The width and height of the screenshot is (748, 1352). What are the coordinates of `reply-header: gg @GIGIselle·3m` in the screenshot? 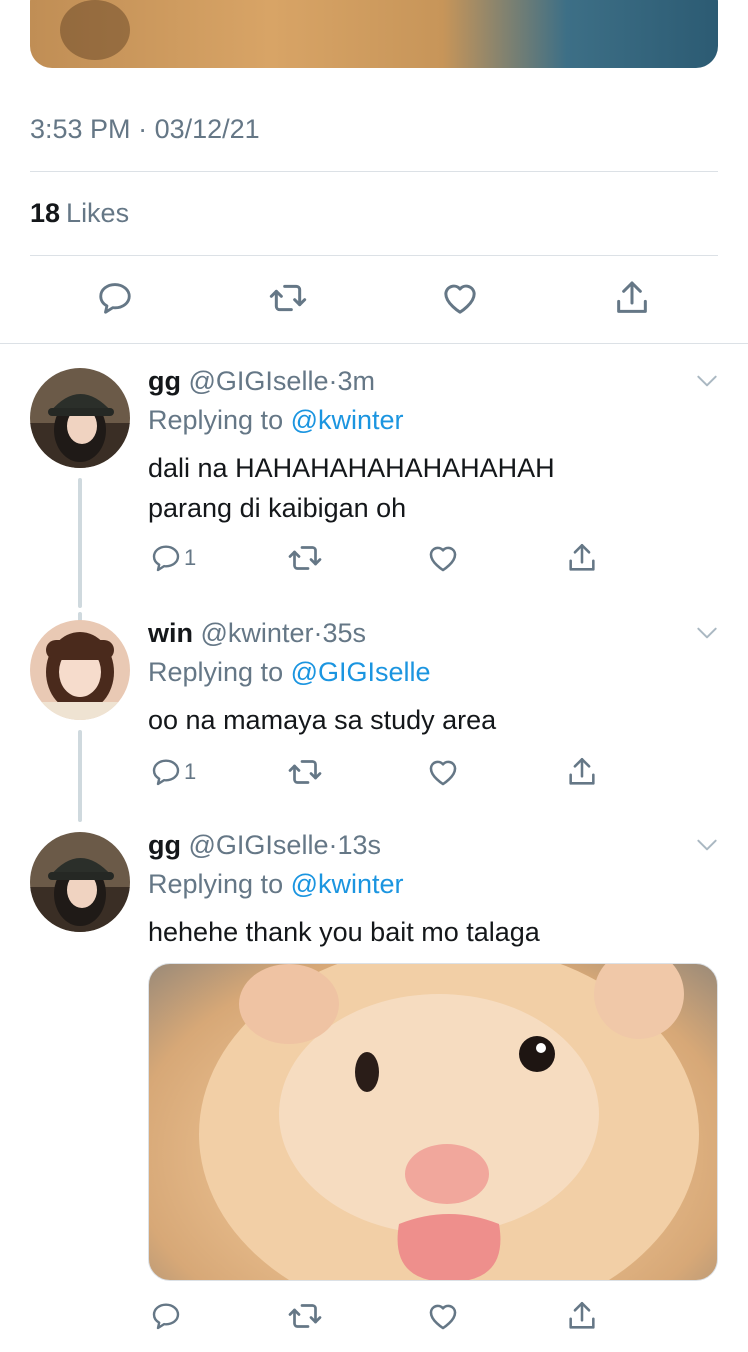 It's located at (261, 381).